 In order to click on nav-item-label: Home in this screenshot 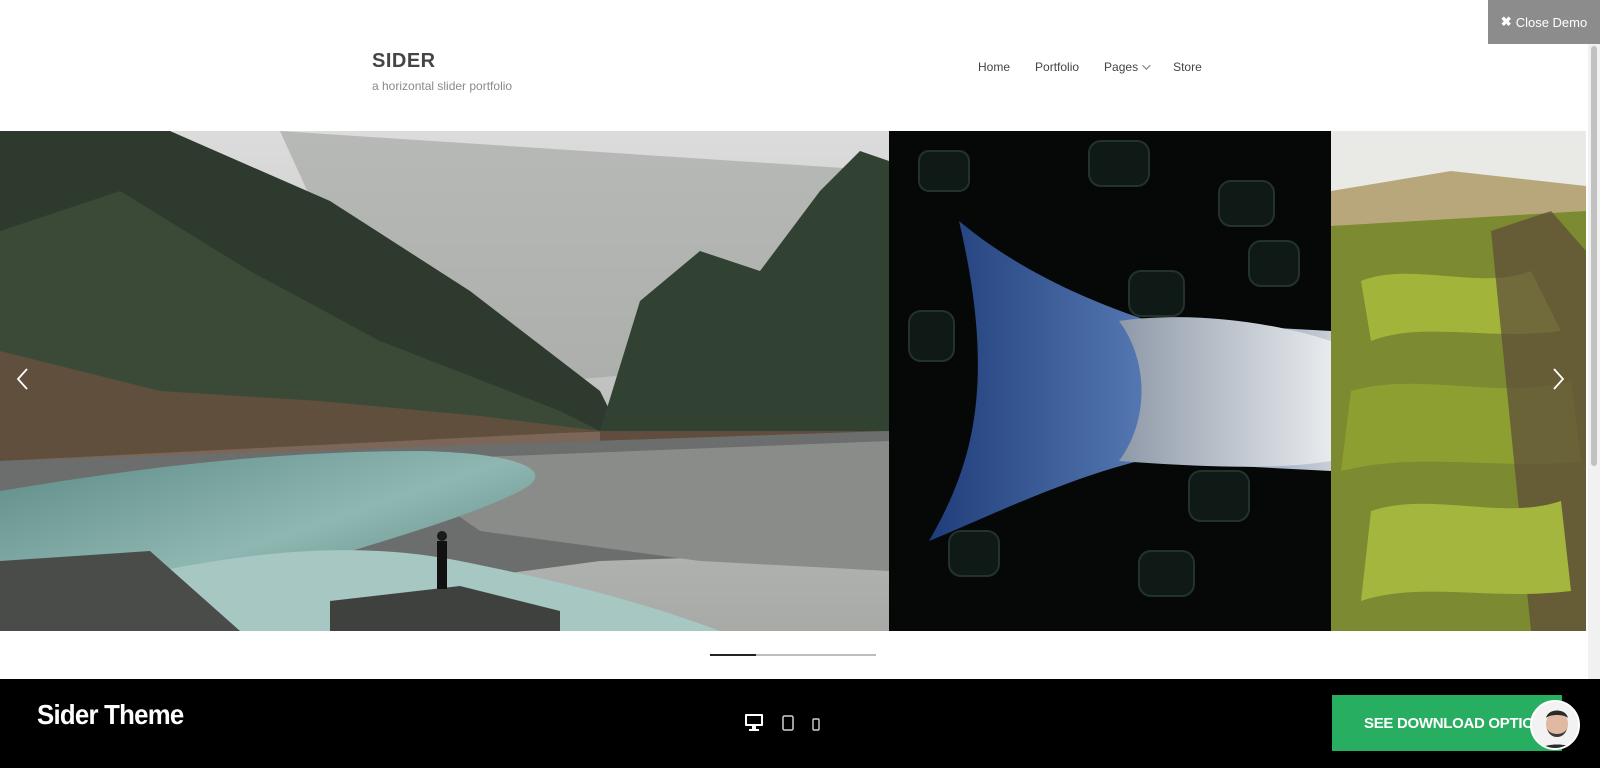, I will do `click(994, 67)`.